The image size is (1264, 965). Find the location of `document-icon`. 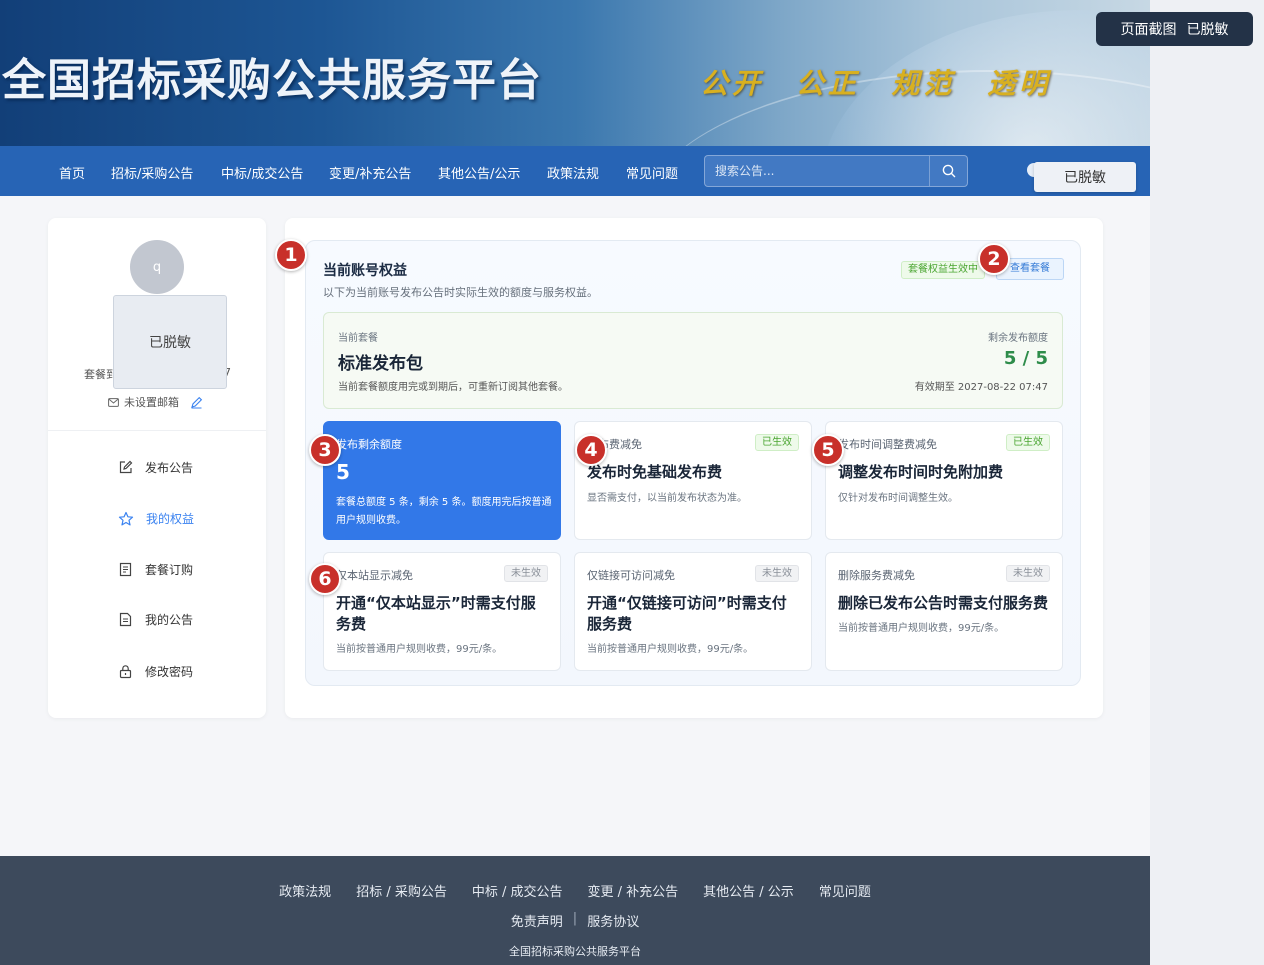

document-icon is located at coordinates (125, 619).